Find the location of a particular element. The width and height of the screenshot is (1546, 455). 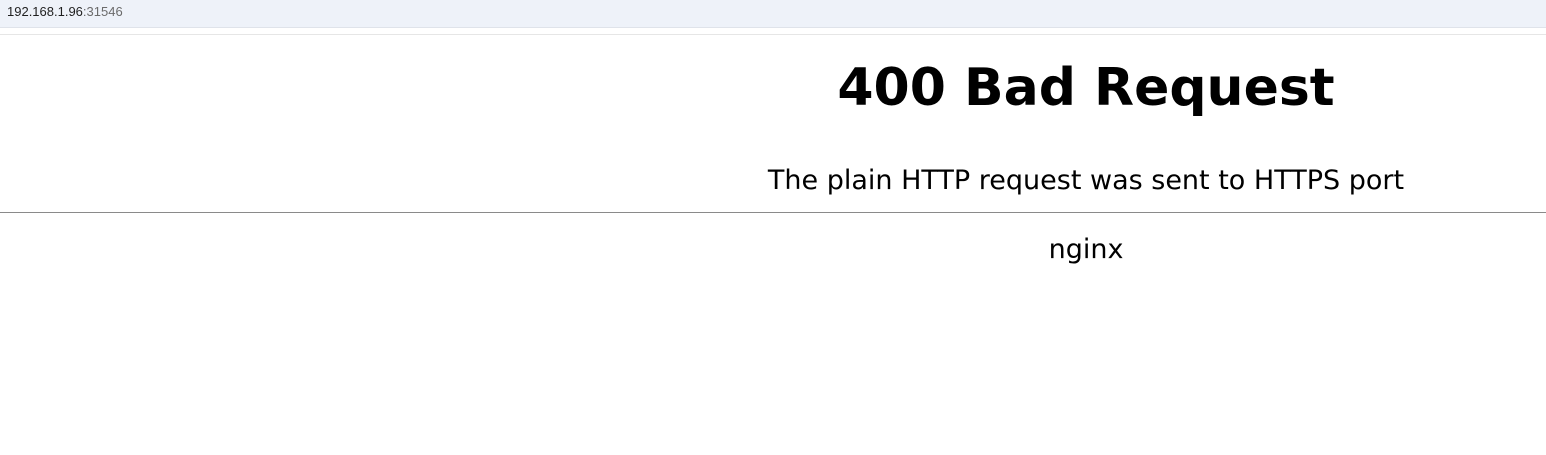

horizontal-rule is located at coordinates (773, 212).